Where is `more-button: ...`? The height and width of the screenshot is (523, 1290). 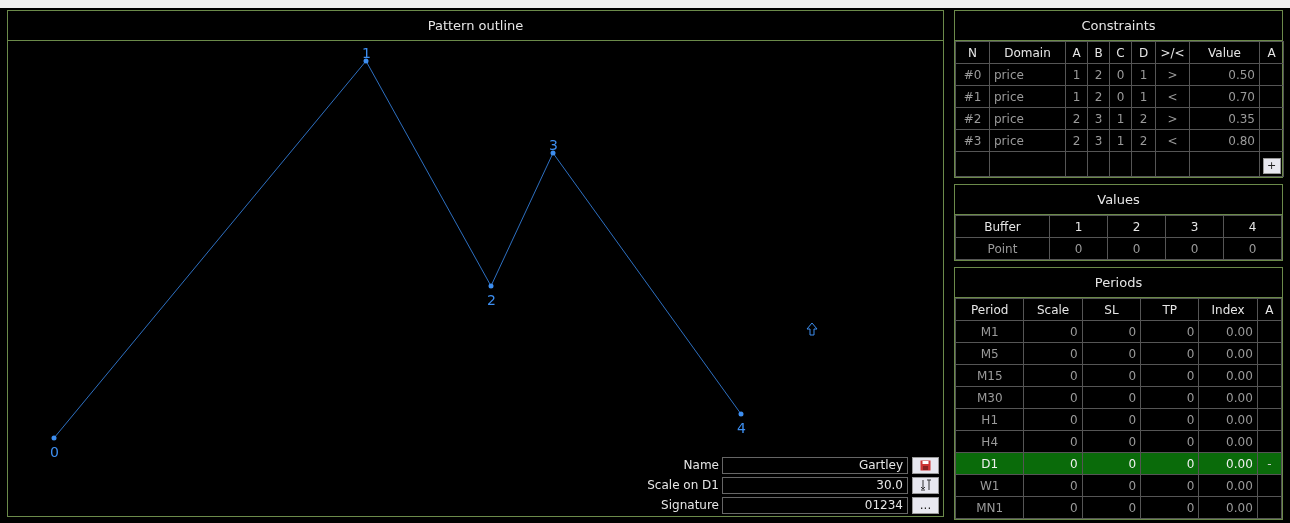 more-button: ... is located at coordinates (925, 505).